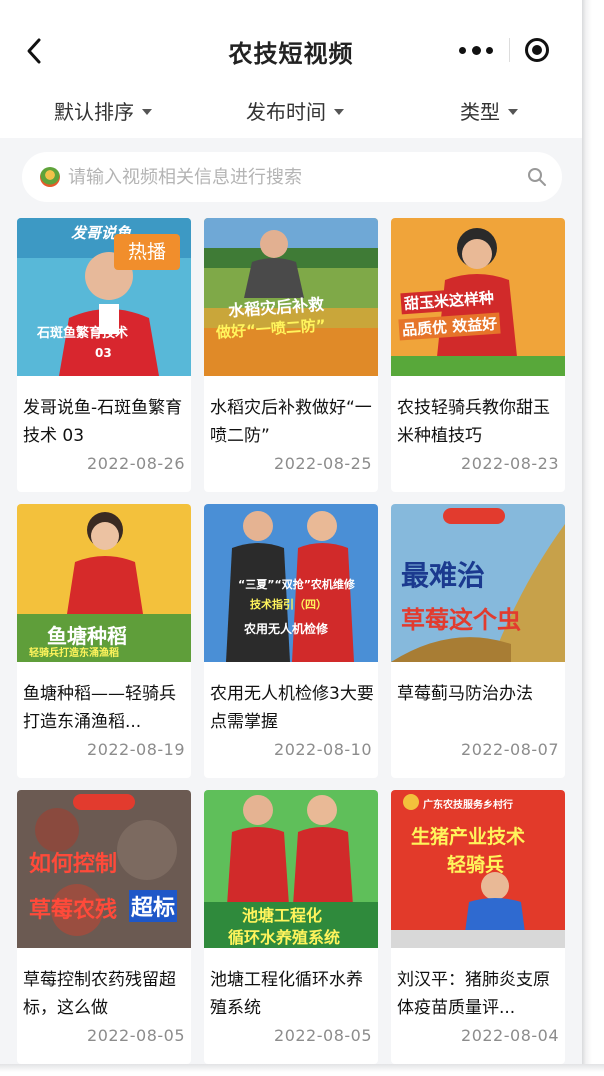  What do you see at coordinates (461, 620) in the screenshot?
I see `thumb-caption: 草莓这个虫` at bounding box center [461, 620].